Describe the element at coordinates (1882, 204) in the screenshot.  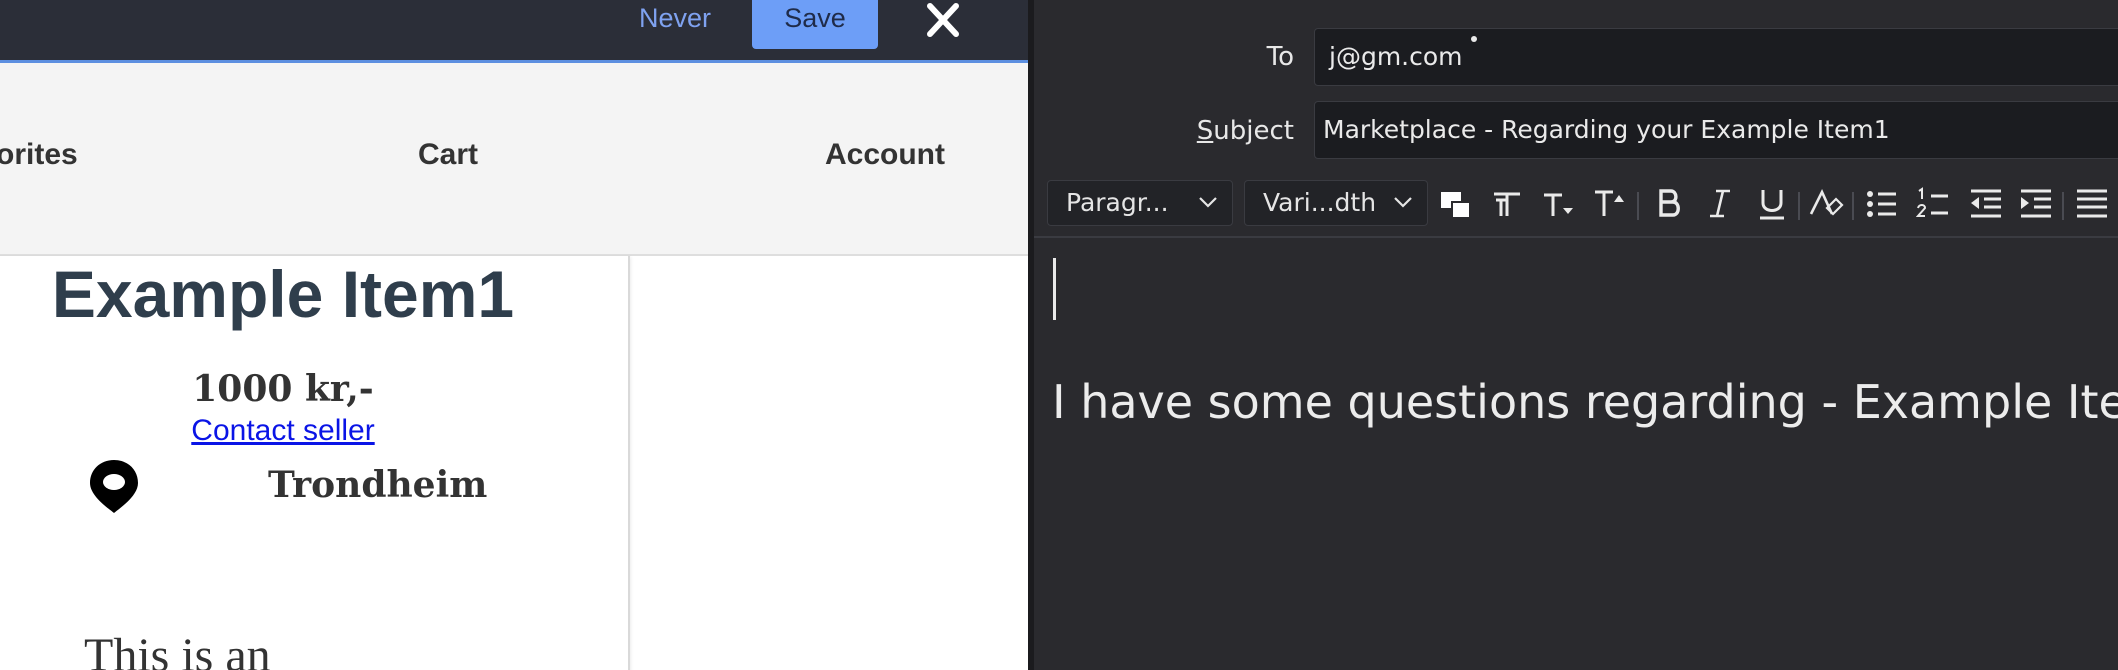
I see `bullet-list-icon` at that location.